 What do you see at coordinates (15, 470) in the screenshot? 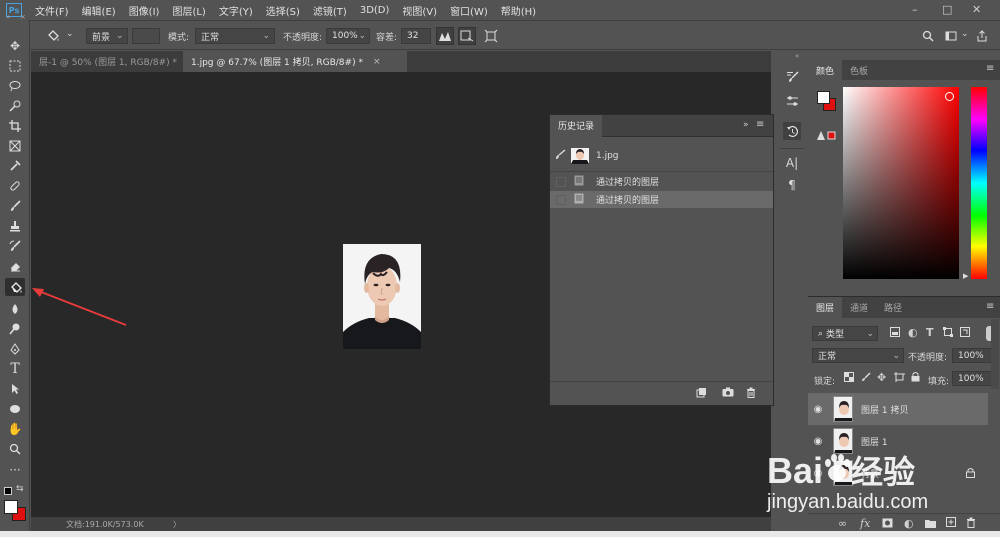
I see `more-tools-icon: ···` at bounding box center [15, 470].